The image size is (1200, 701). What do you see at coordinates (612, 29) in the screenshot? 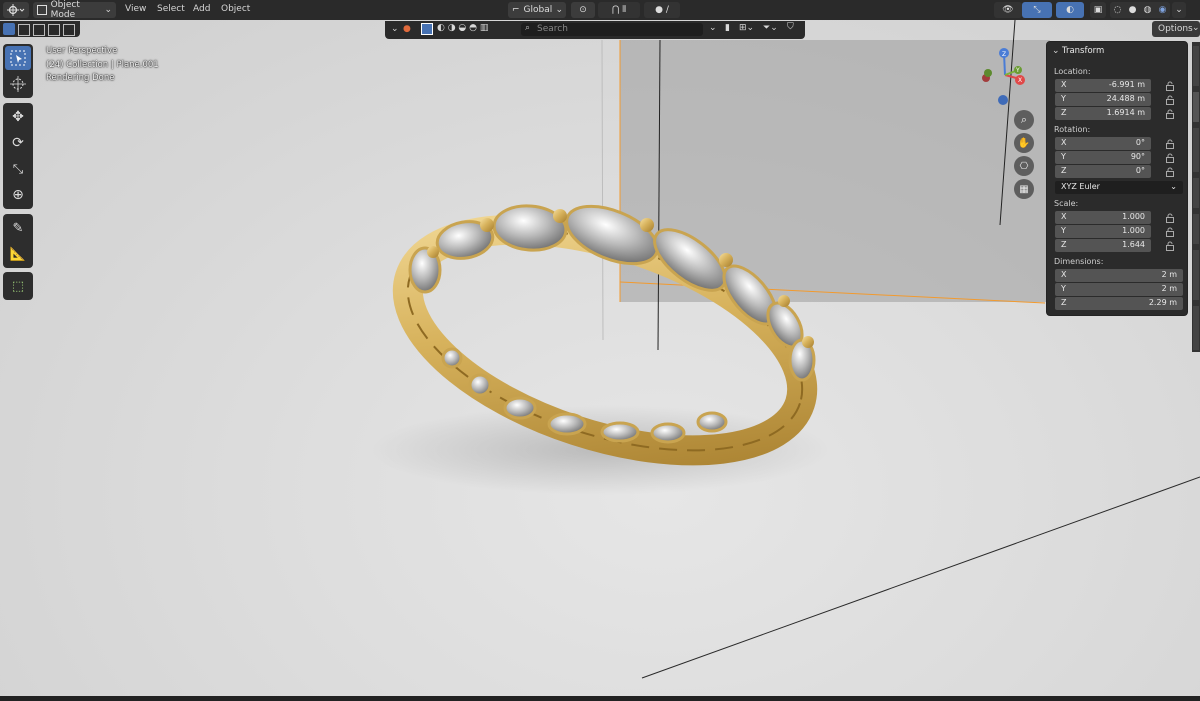
I see `search-input: ⌕ Search` at bounding box center [612, 29].